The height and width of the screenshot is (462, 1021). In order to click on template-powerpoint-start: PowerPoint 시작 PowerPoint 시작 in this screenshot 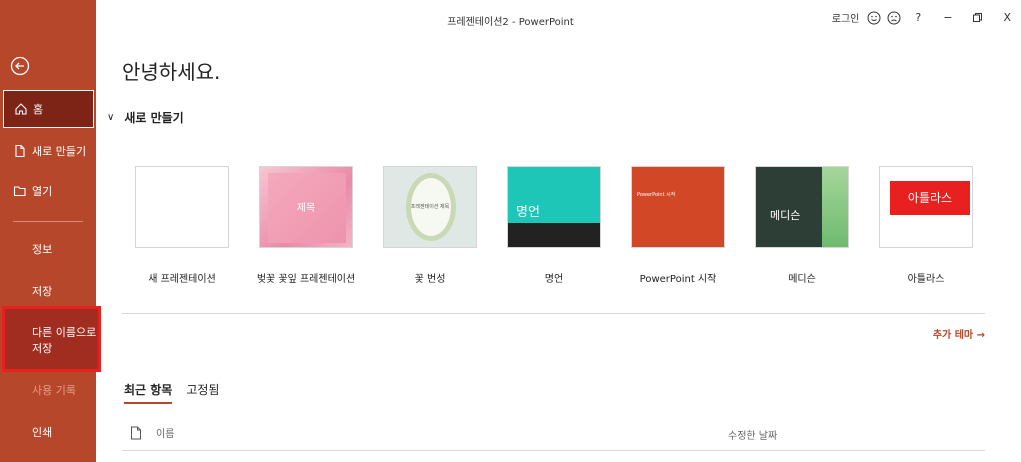, I will do `click(678, 225)`.